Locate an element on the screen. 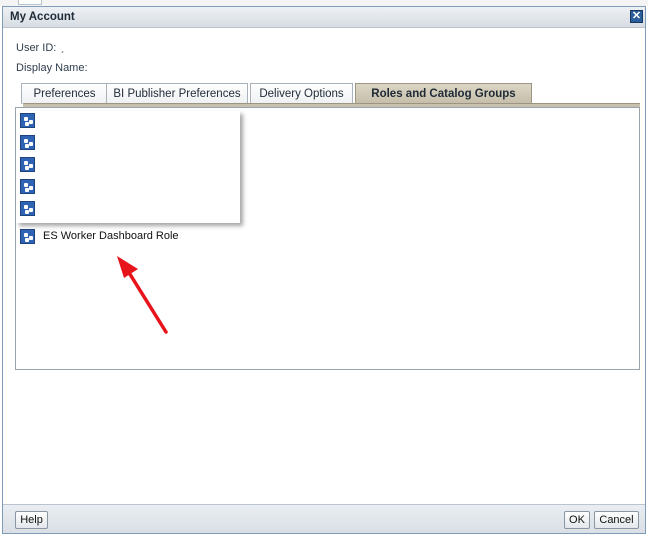 The height and width of the screenshot is (535, 648). tab-roles-and-catalog-groups: Roles and Catalog Groups is located at coordinates (443, 94).